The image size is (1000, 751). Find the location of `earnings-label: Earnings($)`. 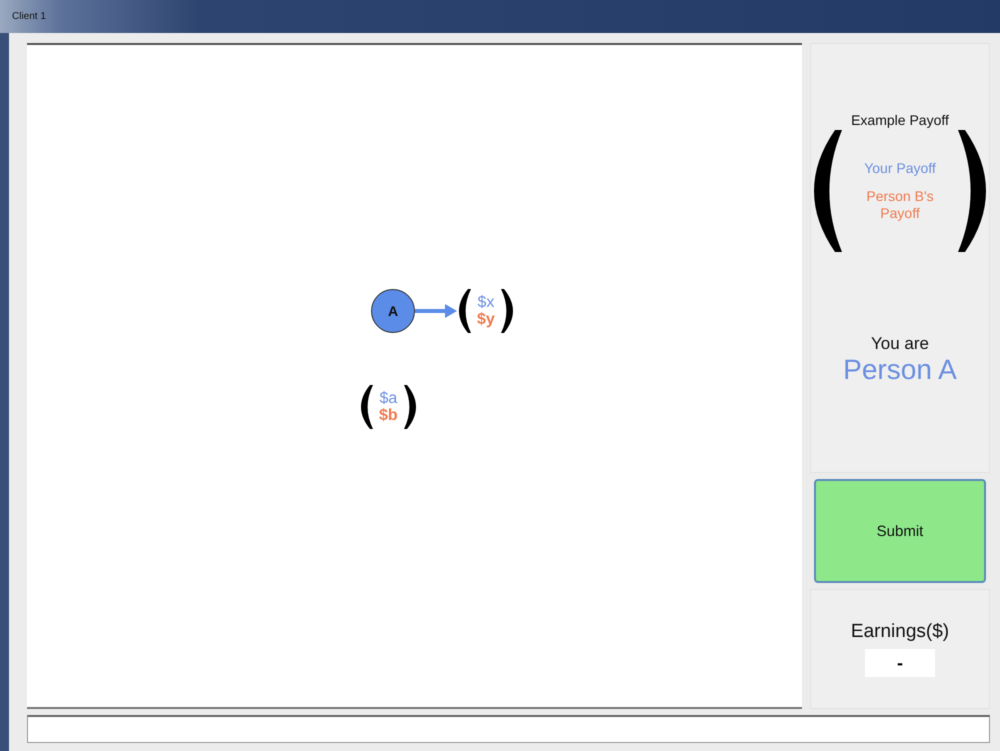

earnings-label: Earnings($) is located at coordinates (900, 632).